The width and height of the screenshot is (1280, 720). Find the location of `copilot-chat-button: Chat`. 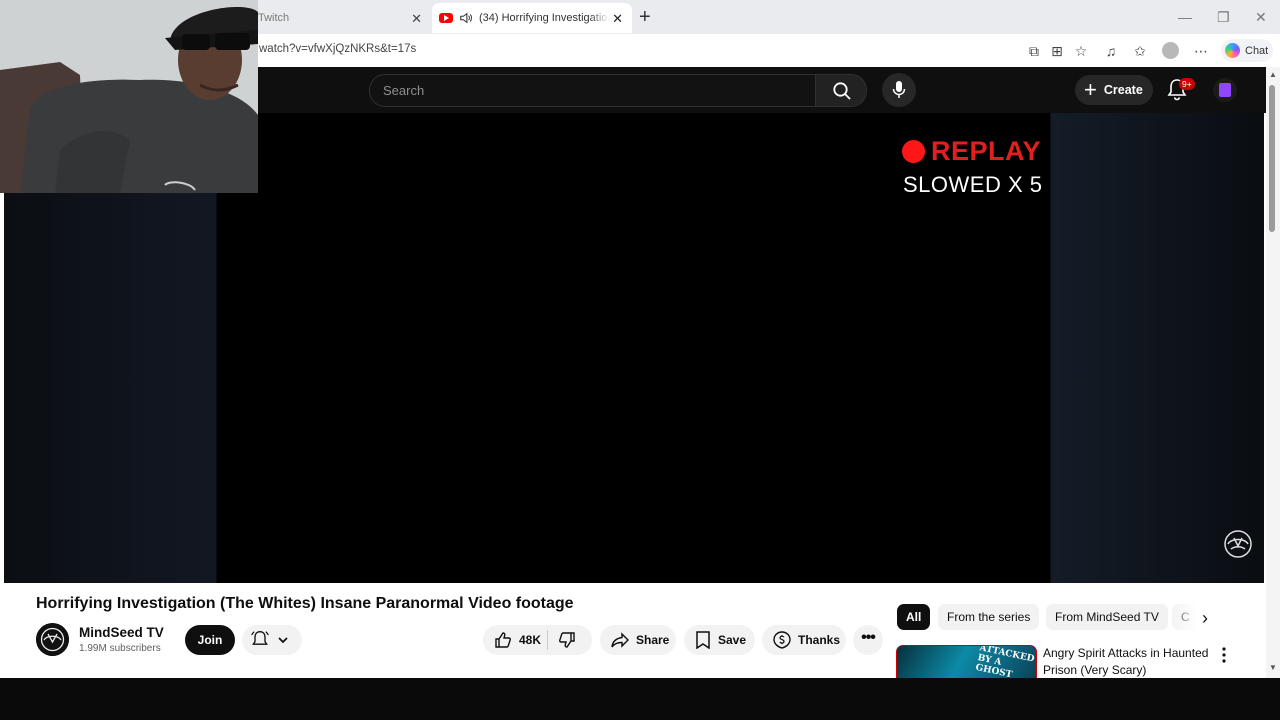

copilot-chat-button: Chat is located at coordinates (1247, 50).